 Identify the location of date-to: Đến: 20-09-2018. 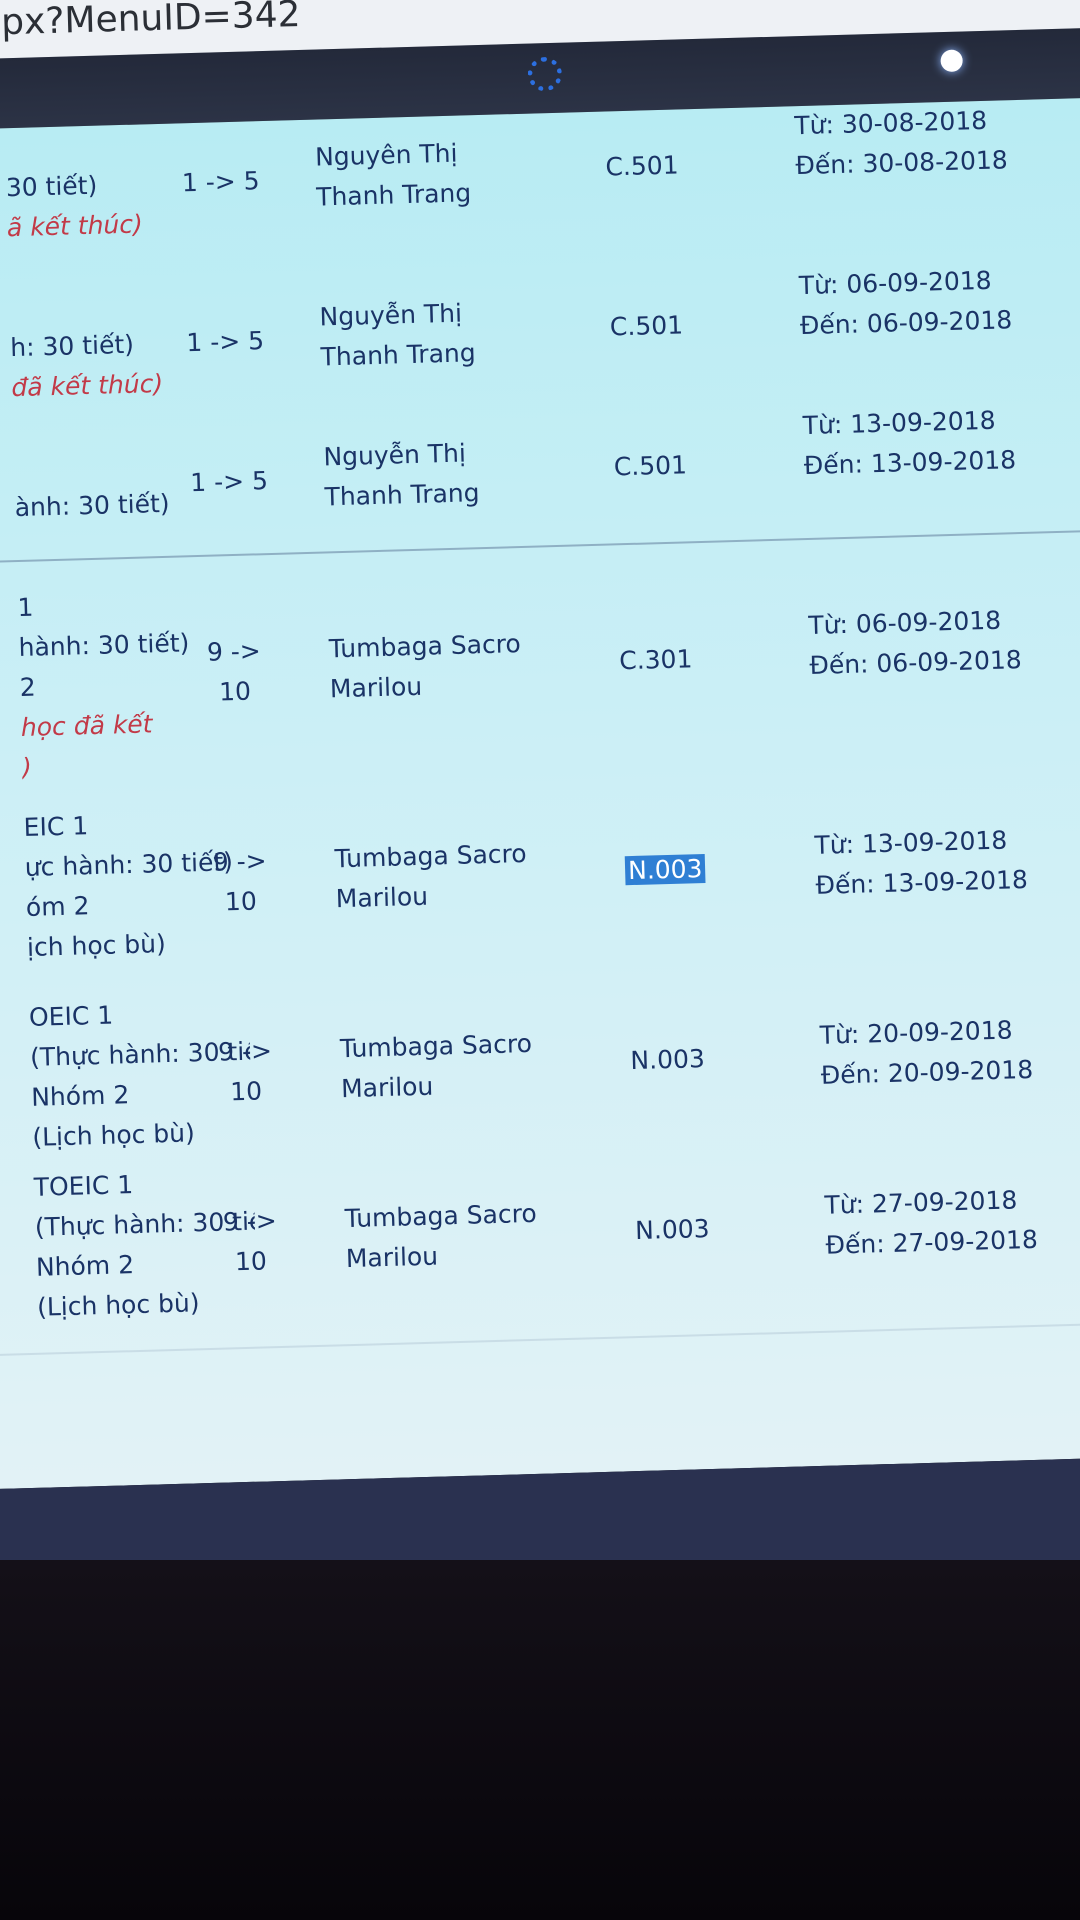
(927, 1072).